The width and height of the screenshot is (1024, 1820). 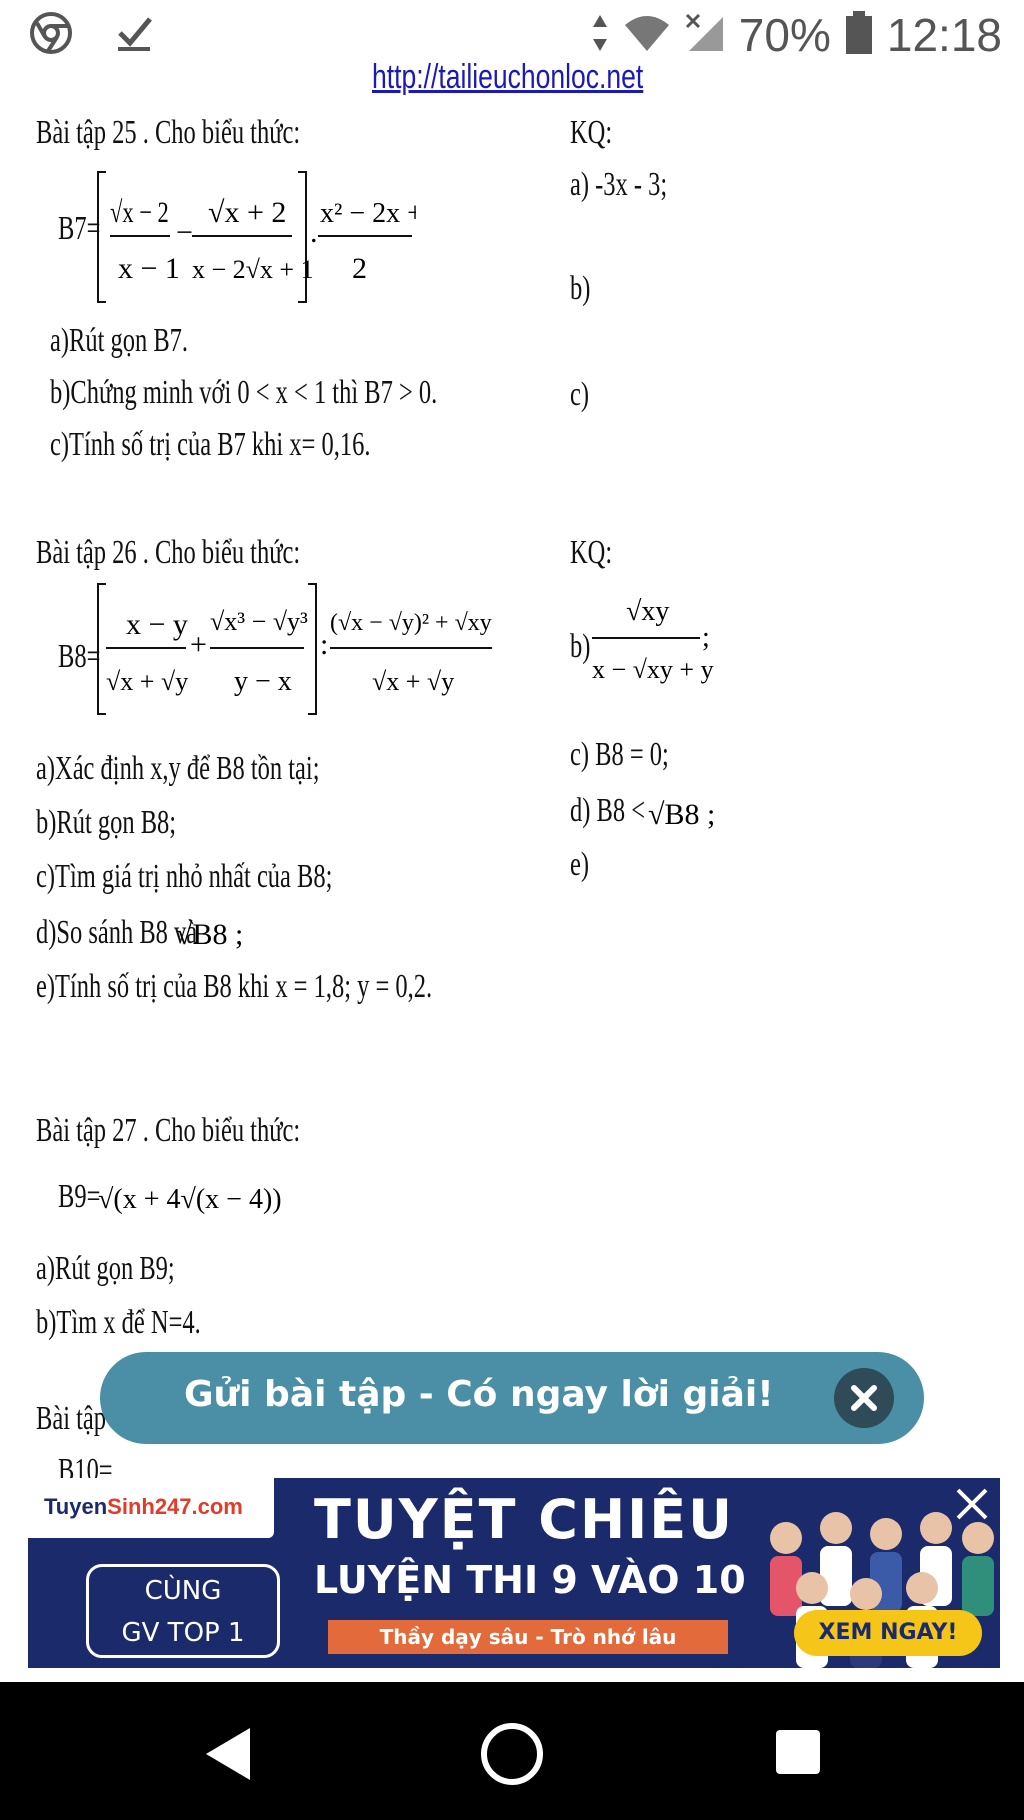 I want to click on ex26-title: Bài tập 26 . Cho biểu thức:, so click(x=168, y=552).